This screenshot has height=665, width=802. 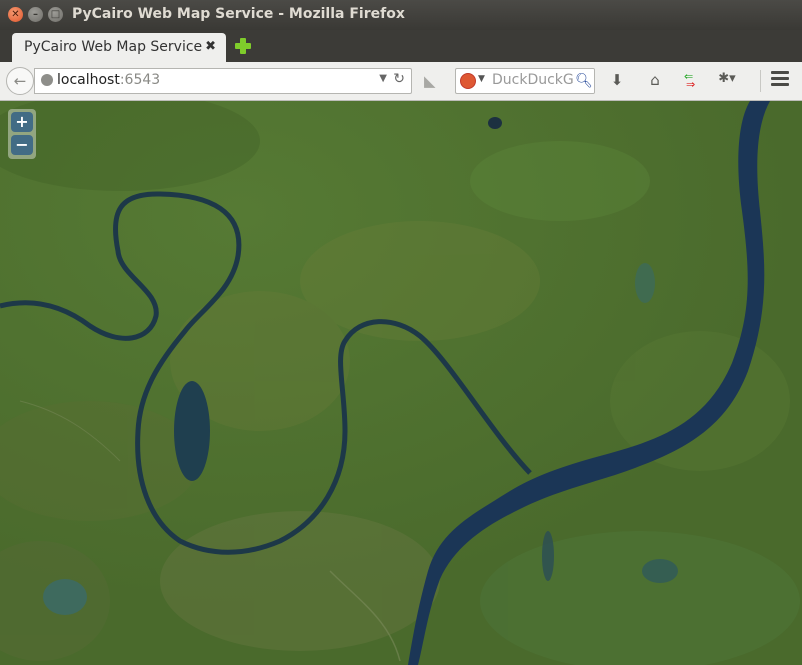 I want to click on maximize-icon: □, so click(x=55, y=14).